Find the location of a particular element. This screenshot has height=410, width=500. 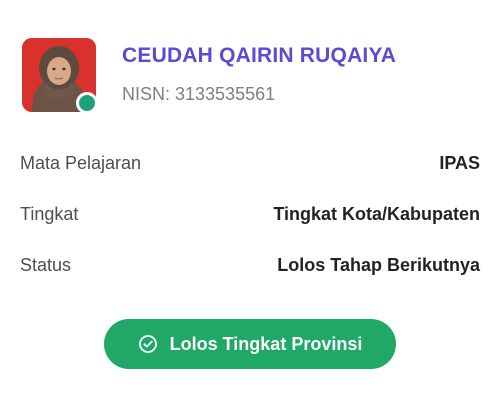

avatar-container is located at coordinates (60, 76).